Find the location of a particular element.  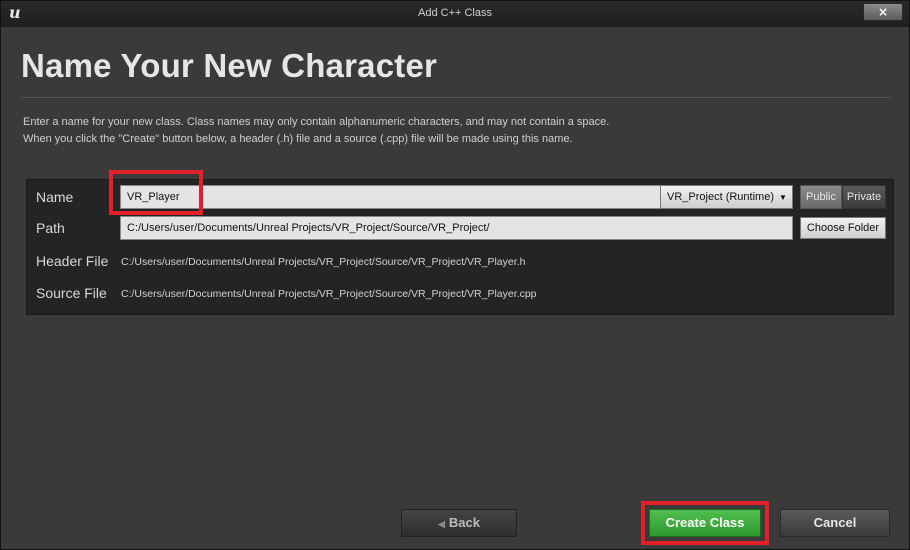

module-dropdown: VR_Project (Runtime) ▼ is located at coordinates (726, 197).